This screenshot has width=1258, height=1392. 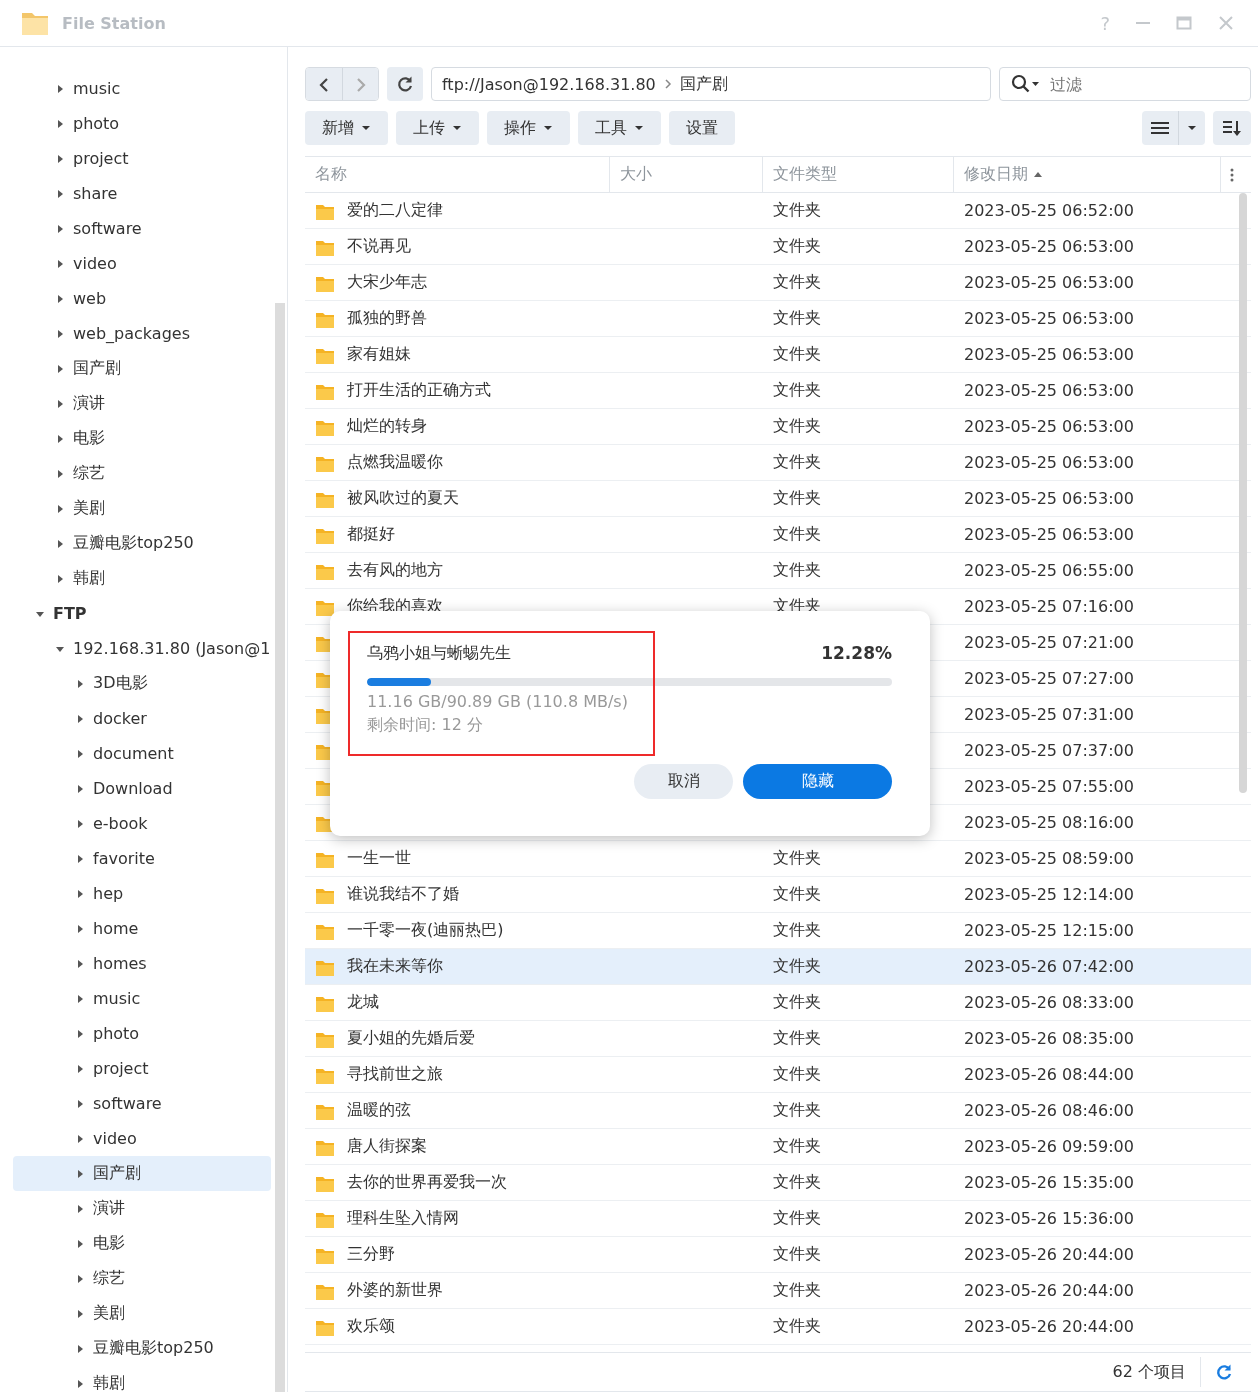 What do you see at coordinates (667, 84) in the screenshot?
I see `chevron-right-icon` at bounding box center [667, 84].